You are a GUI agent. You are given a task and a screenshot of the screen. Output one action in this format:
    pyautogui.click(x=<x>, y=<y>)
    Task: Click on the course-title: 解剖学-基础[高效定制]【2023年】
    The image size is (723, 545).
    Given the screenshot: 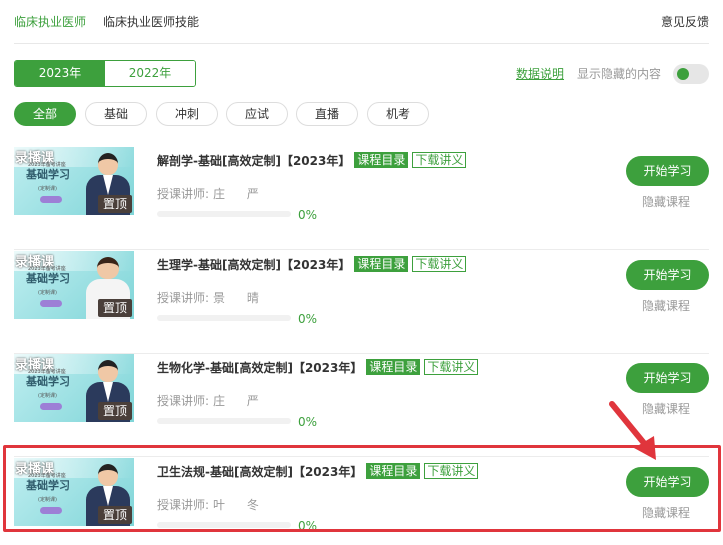 What is the action you would take?
    pyautogui.click(x=253, y=161)
    